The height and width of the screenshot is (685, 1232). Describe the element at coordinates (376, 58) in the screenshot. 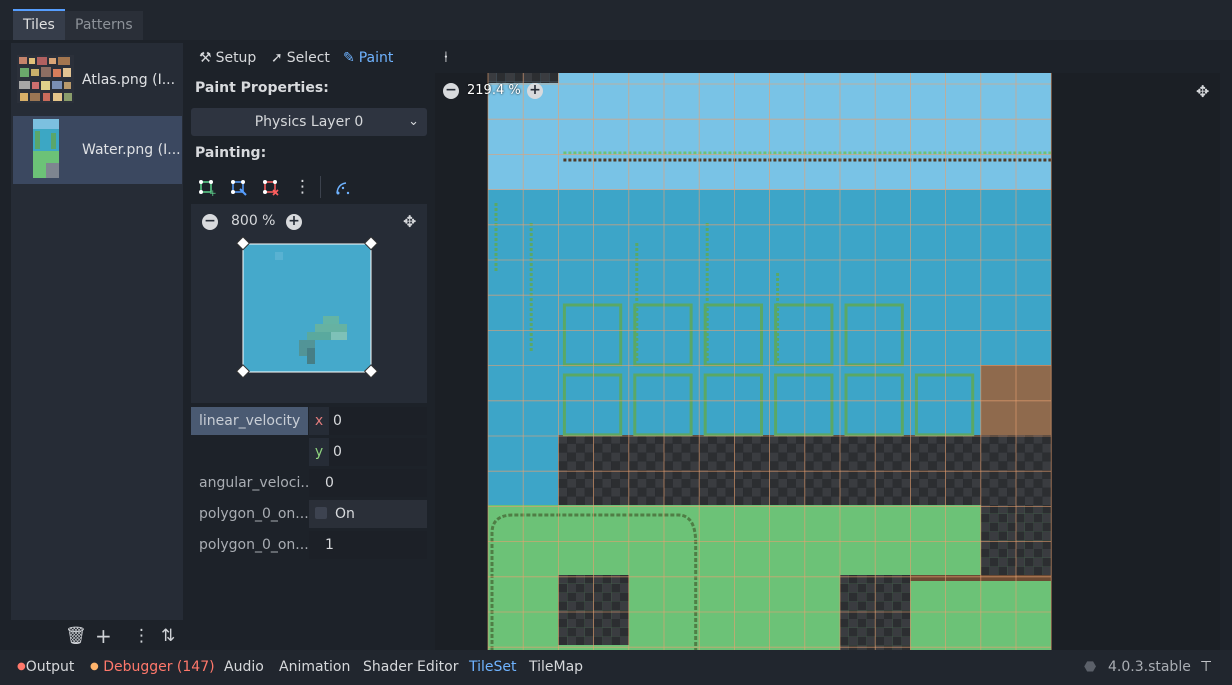

I see `paint-label: Paint` at that location.